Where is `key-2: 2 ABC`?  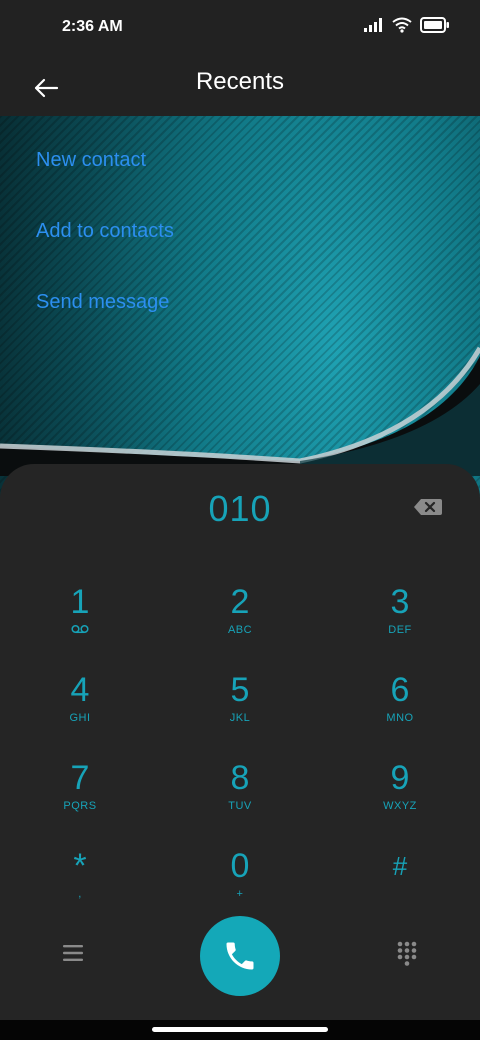
key-2: 2 ABC is located at coordinates (240, 622).